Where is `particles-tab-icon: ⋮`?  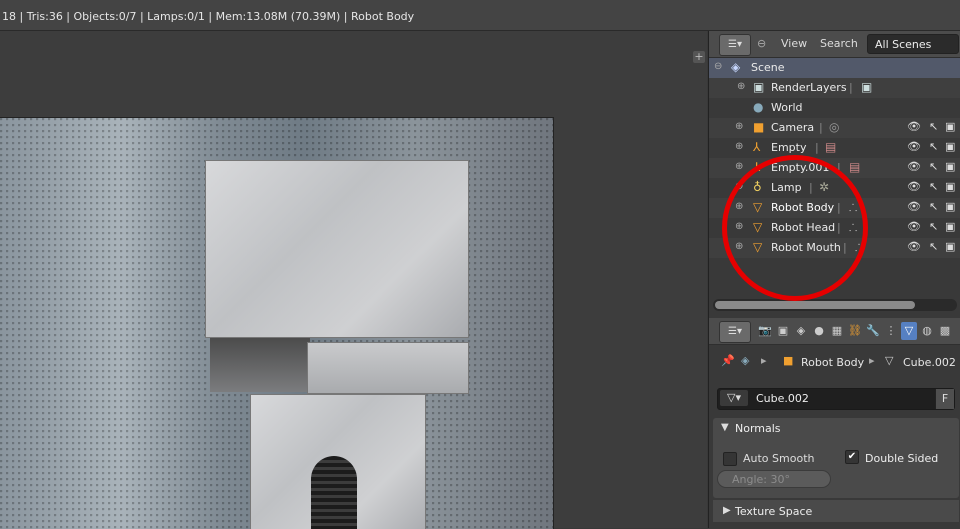 particles-tab-icon: ⋮ is located at coordinates (891, 331).